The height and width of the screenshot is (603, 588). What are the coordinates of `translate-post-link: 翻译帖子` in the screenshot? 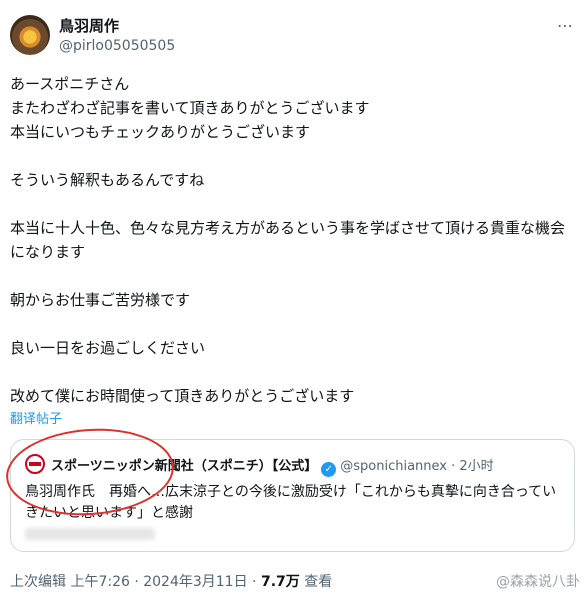 It's located at (36, 417).